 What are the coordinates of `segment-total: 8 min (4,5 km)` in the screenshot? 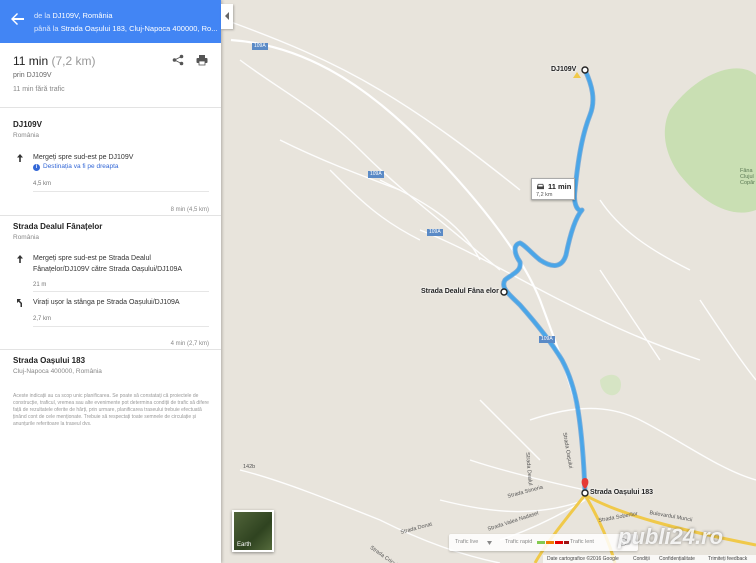 It's located at (189, 210).